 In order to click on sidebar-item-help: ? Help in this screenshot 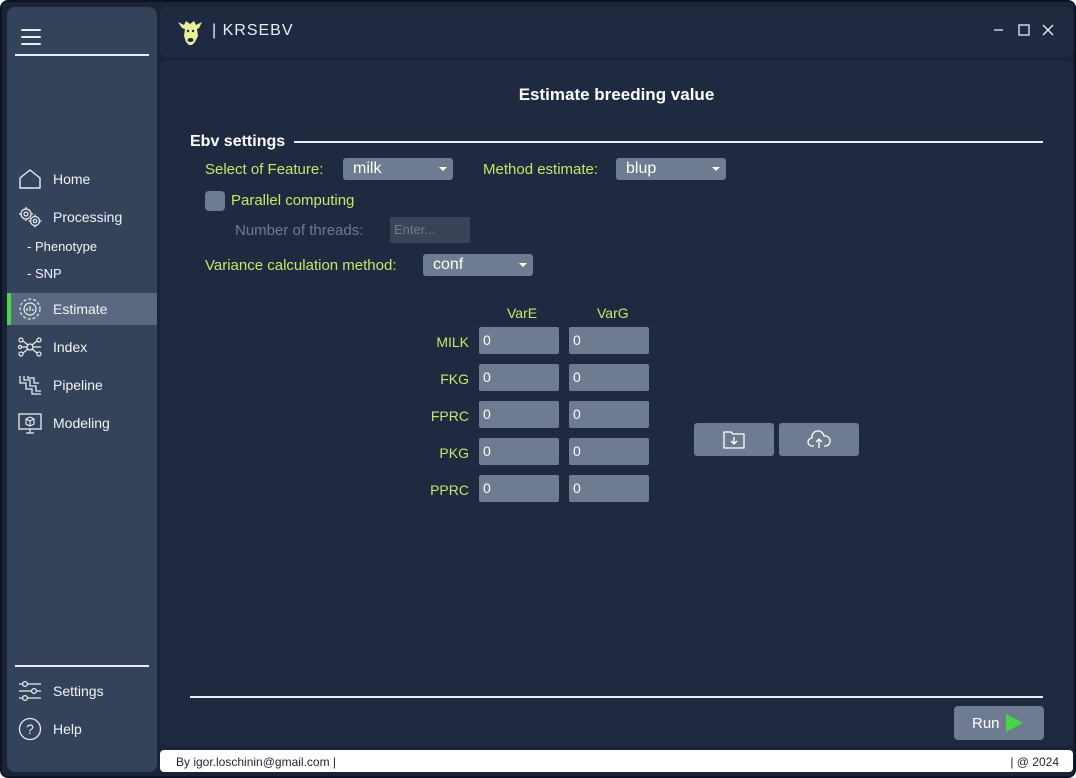, I will do `click(82, 729)`.